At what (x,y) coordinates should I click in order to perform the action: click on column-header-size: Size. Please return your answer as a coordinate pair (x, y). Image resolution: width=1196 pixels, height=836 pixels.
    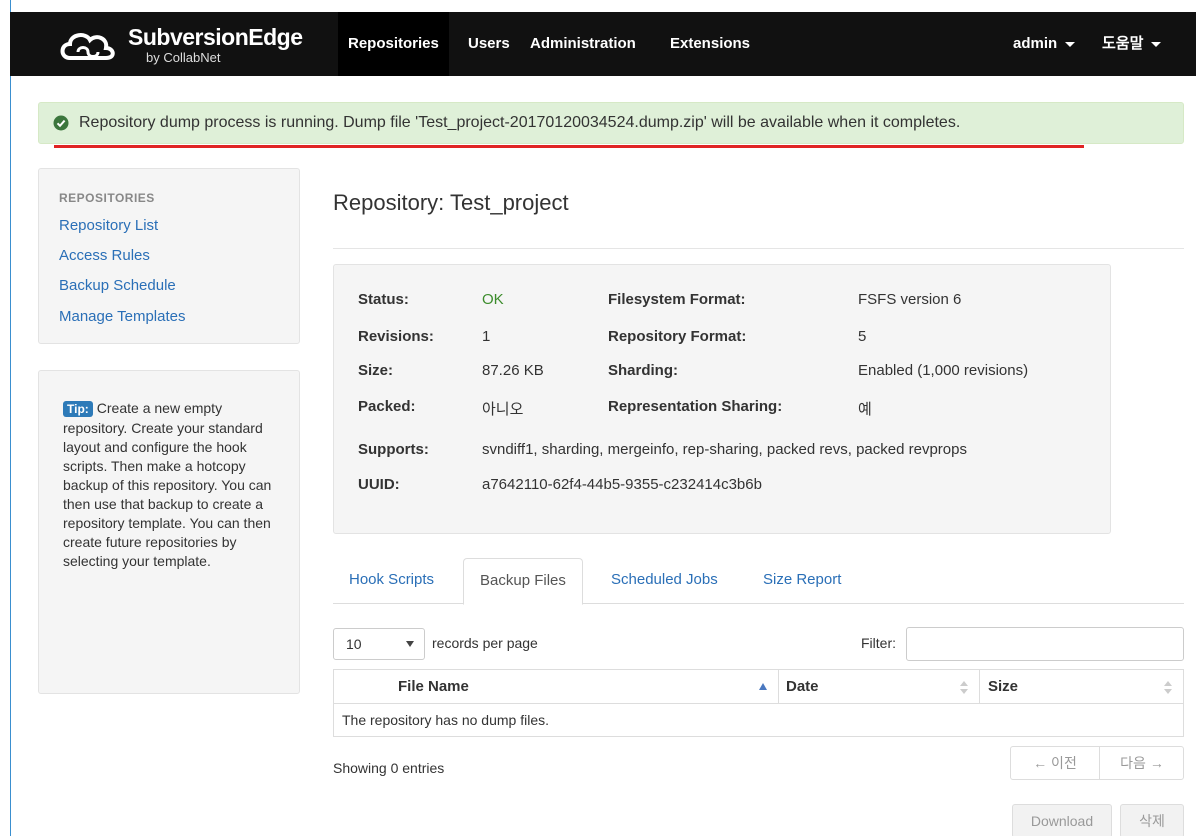
    Looking at the image, I should click on (1003, 687).